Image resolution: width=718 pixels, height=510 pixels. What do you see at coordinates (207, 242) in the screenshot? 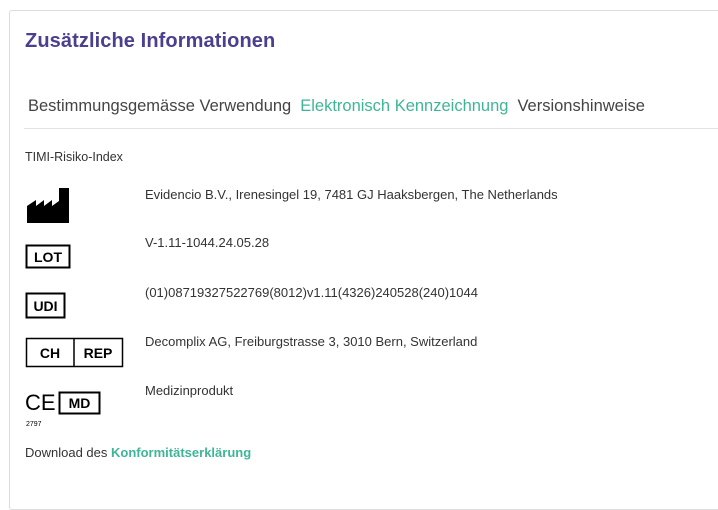
I see `lot-text: V-1.11-1044.24.05.28` at bounding box center [207, 242].